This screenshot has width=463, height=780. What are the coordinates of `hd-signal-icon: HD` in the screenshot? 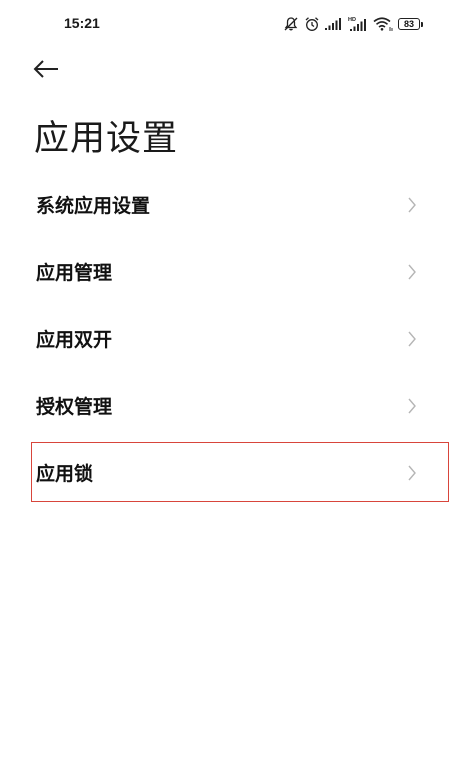 It's located at (358, 24).